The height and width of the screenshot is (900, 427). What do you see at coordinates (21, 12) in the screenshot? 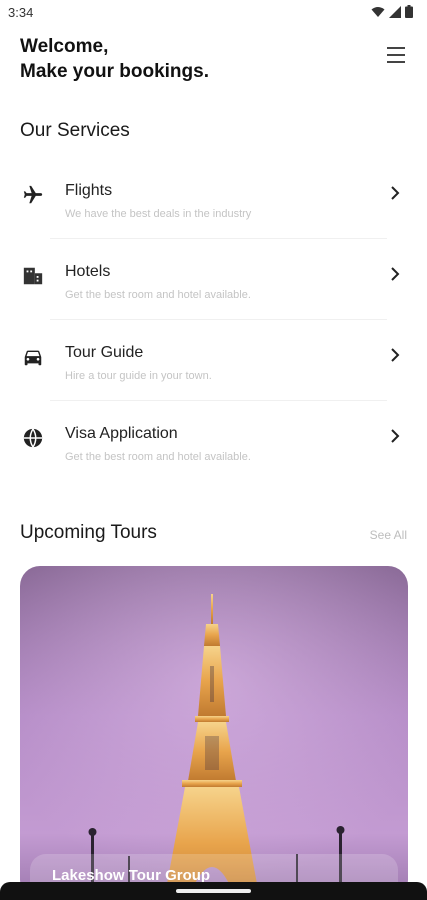
I see `status-time: 3:34` at bounding box center [21, 12].